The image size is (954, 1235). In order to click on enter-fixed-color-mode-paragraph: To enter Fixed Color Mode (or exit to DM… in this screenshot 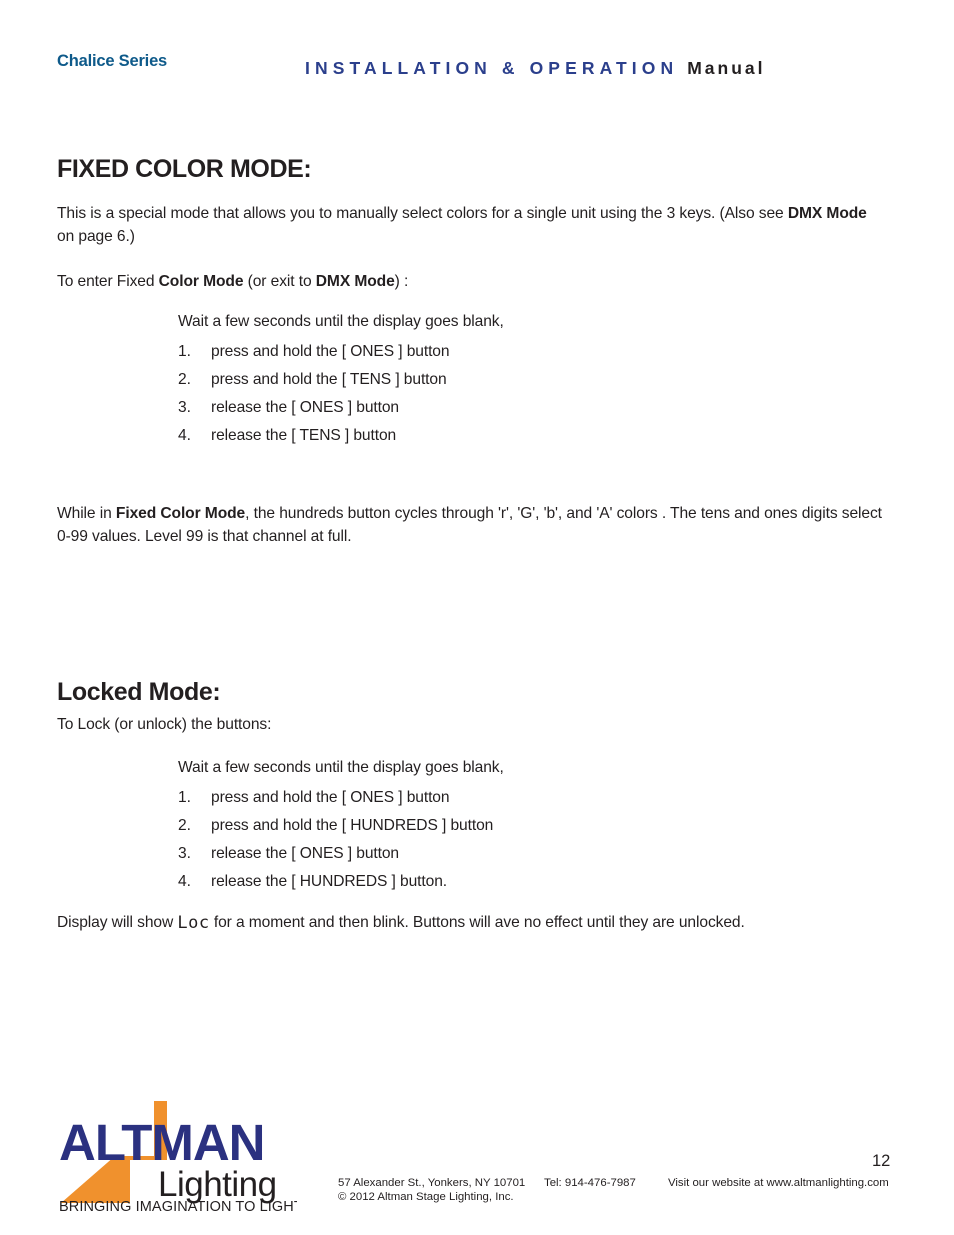, I will do `click(407, 282)`.